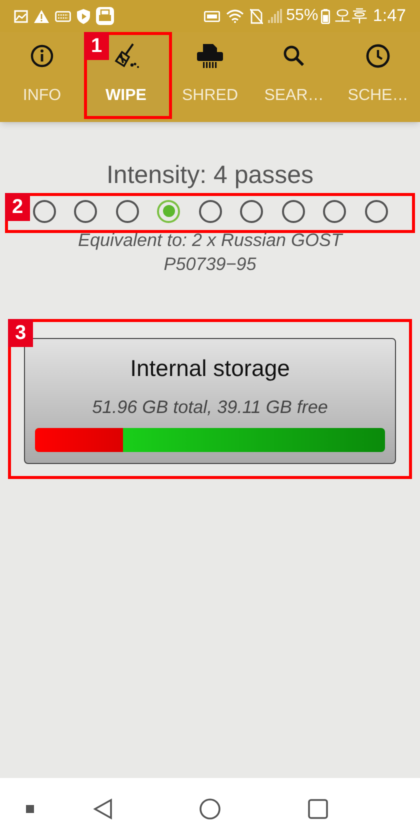 The height and width of the screenshot is (840, 420). What do you see at coordinates (378, 56) in the screenshot?
I see `clock-icon` at bounding box center [378, 56].